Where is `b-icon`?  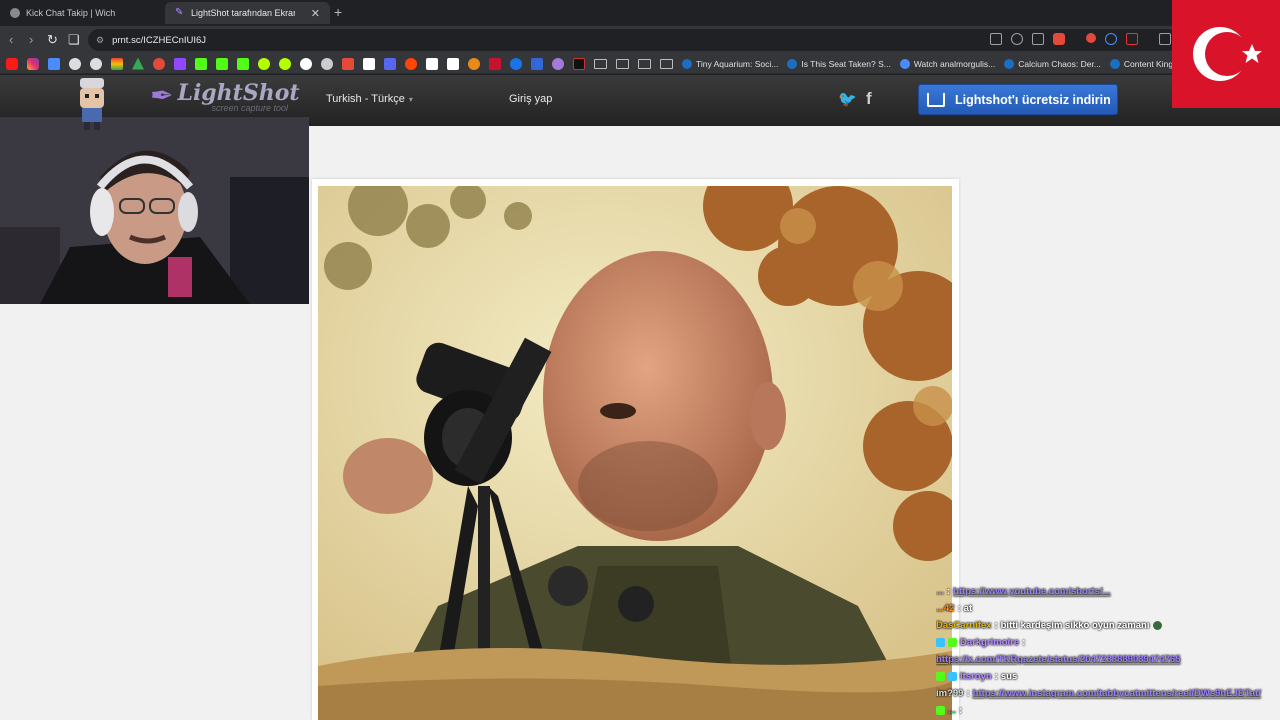
b-icon is located at coordinates (453, 63).